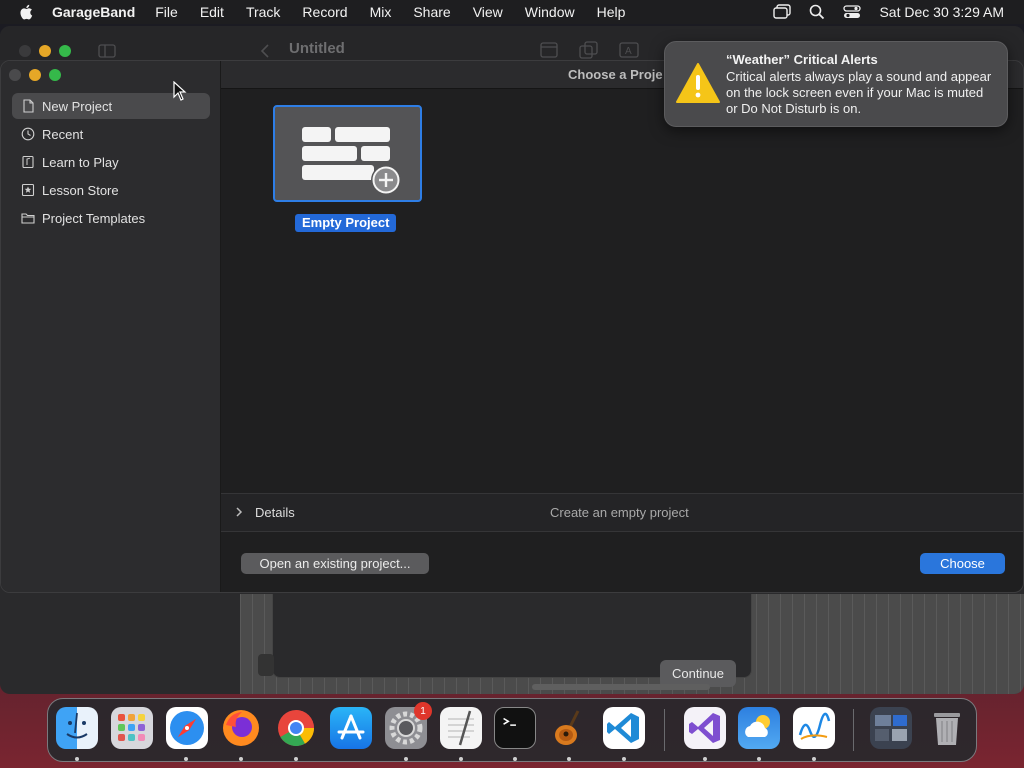 Image resolution: width=1024 pixels, height=768 pixels. I want to click on sidebar-item-project-templates: Project Templates, so click(111, 218).